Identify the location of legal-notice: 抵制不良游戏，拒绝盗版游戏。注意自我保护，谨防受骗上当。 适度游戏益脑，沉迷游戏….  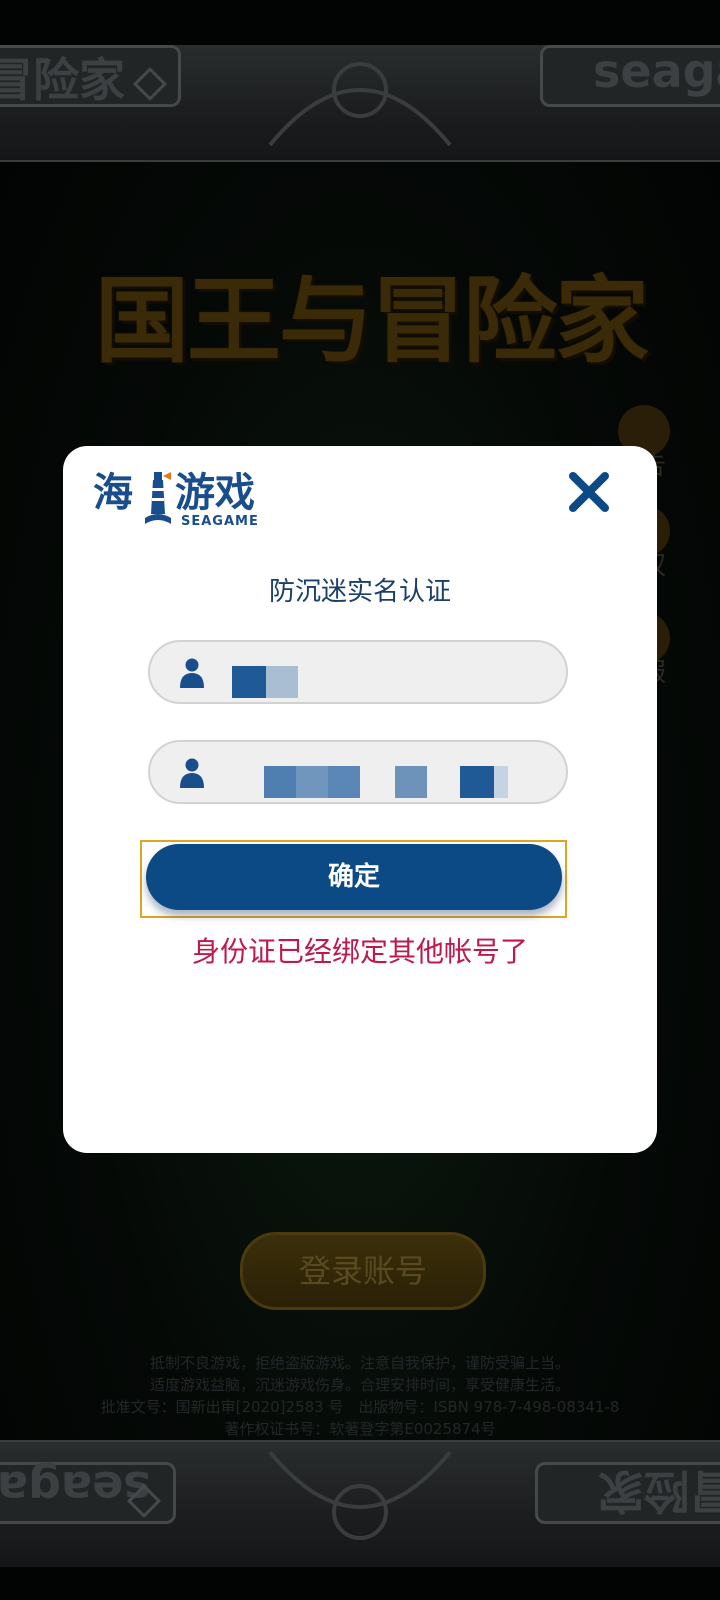
(360, 1396).